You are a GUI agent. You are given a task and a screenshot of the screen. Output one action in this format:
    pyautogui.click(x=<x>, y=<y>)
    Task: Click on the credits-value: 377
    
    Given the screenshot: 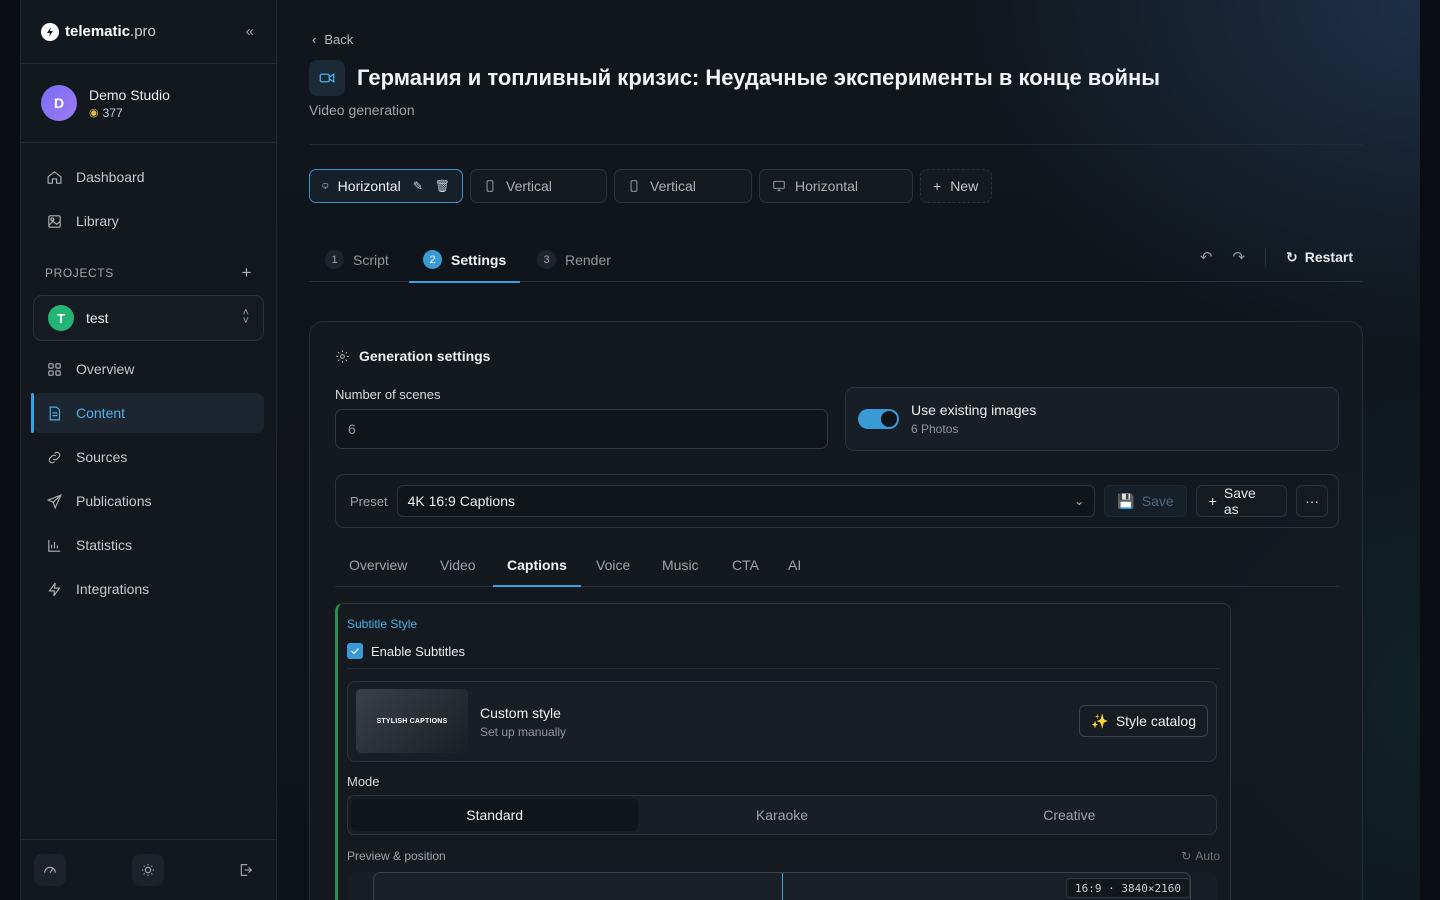 What is the action you would take?
    pyautogui.click(x=112, y=112)
    